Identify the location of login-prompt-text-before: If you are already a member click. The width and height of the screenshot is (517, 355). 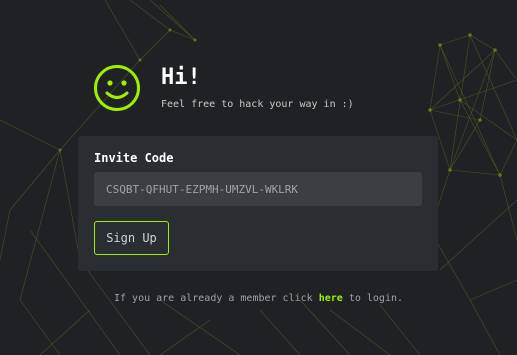
(213, 298).